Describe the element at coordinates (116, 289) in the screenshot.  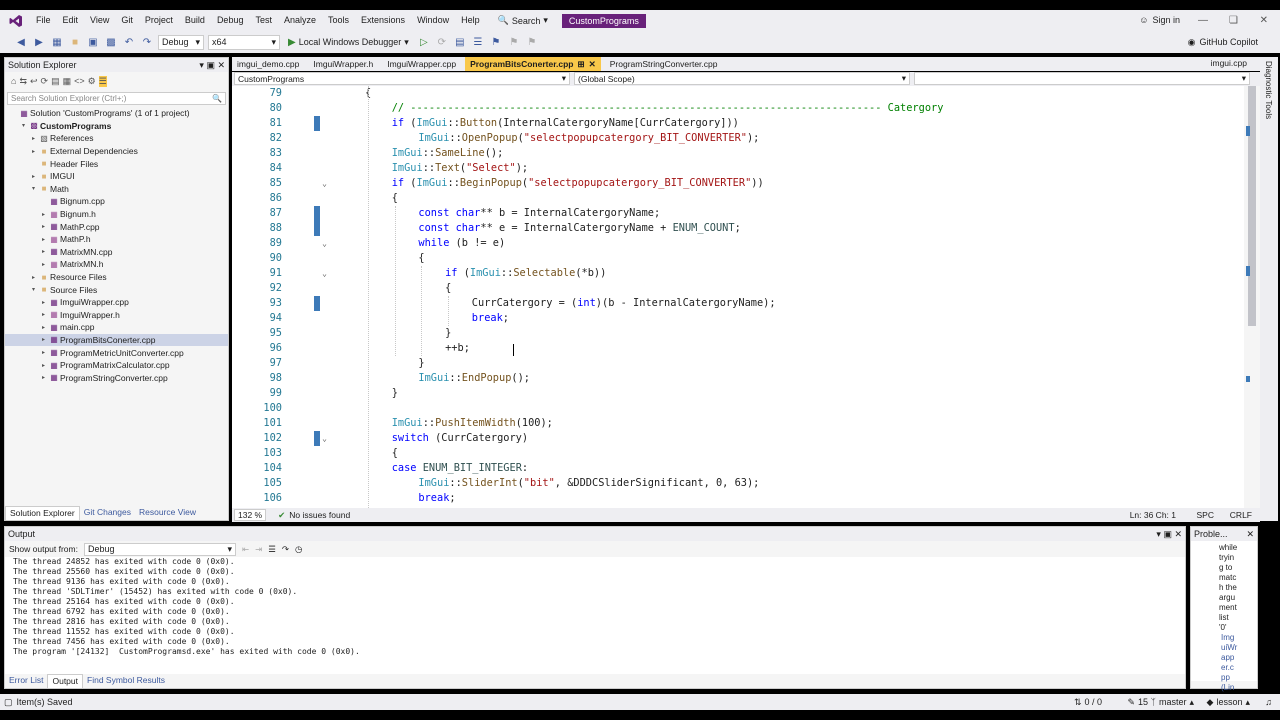
I see `tree-item: ▾ ■ Source Files` at that location.